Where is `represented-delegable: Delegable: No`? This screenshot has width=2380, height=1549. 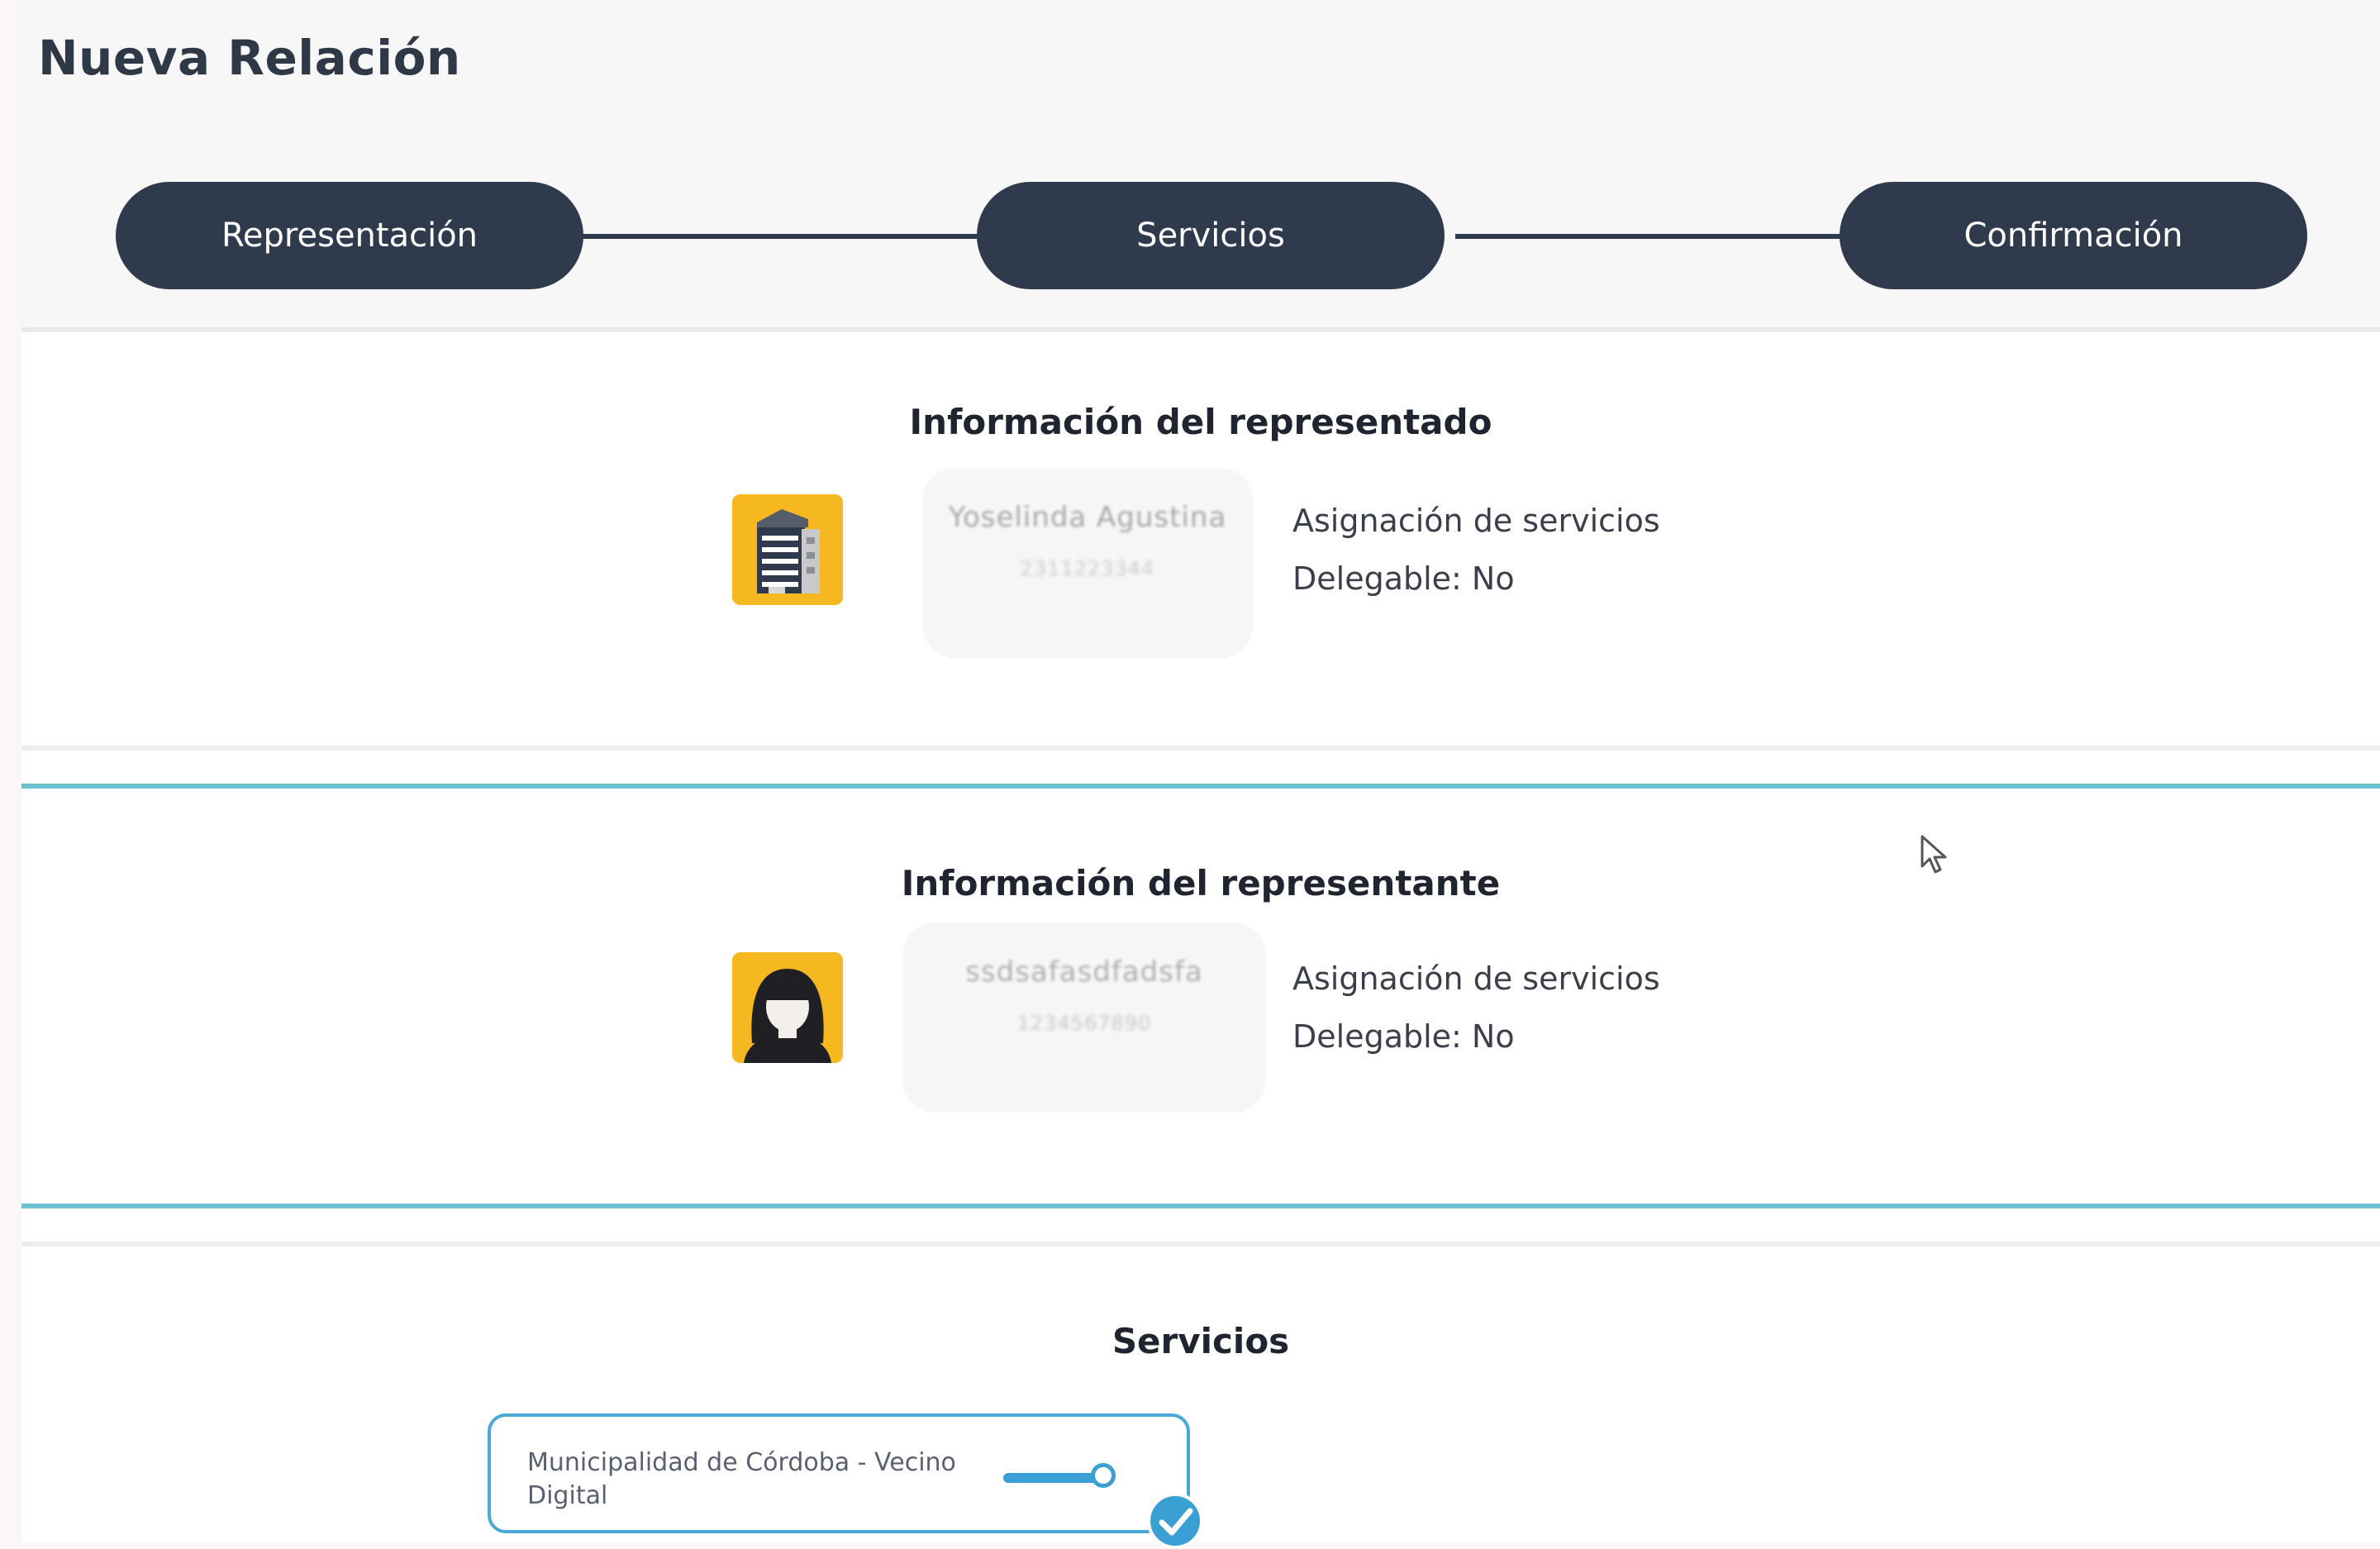
represented-delegable: Delegable: No is located at coordinates (1403, 578).